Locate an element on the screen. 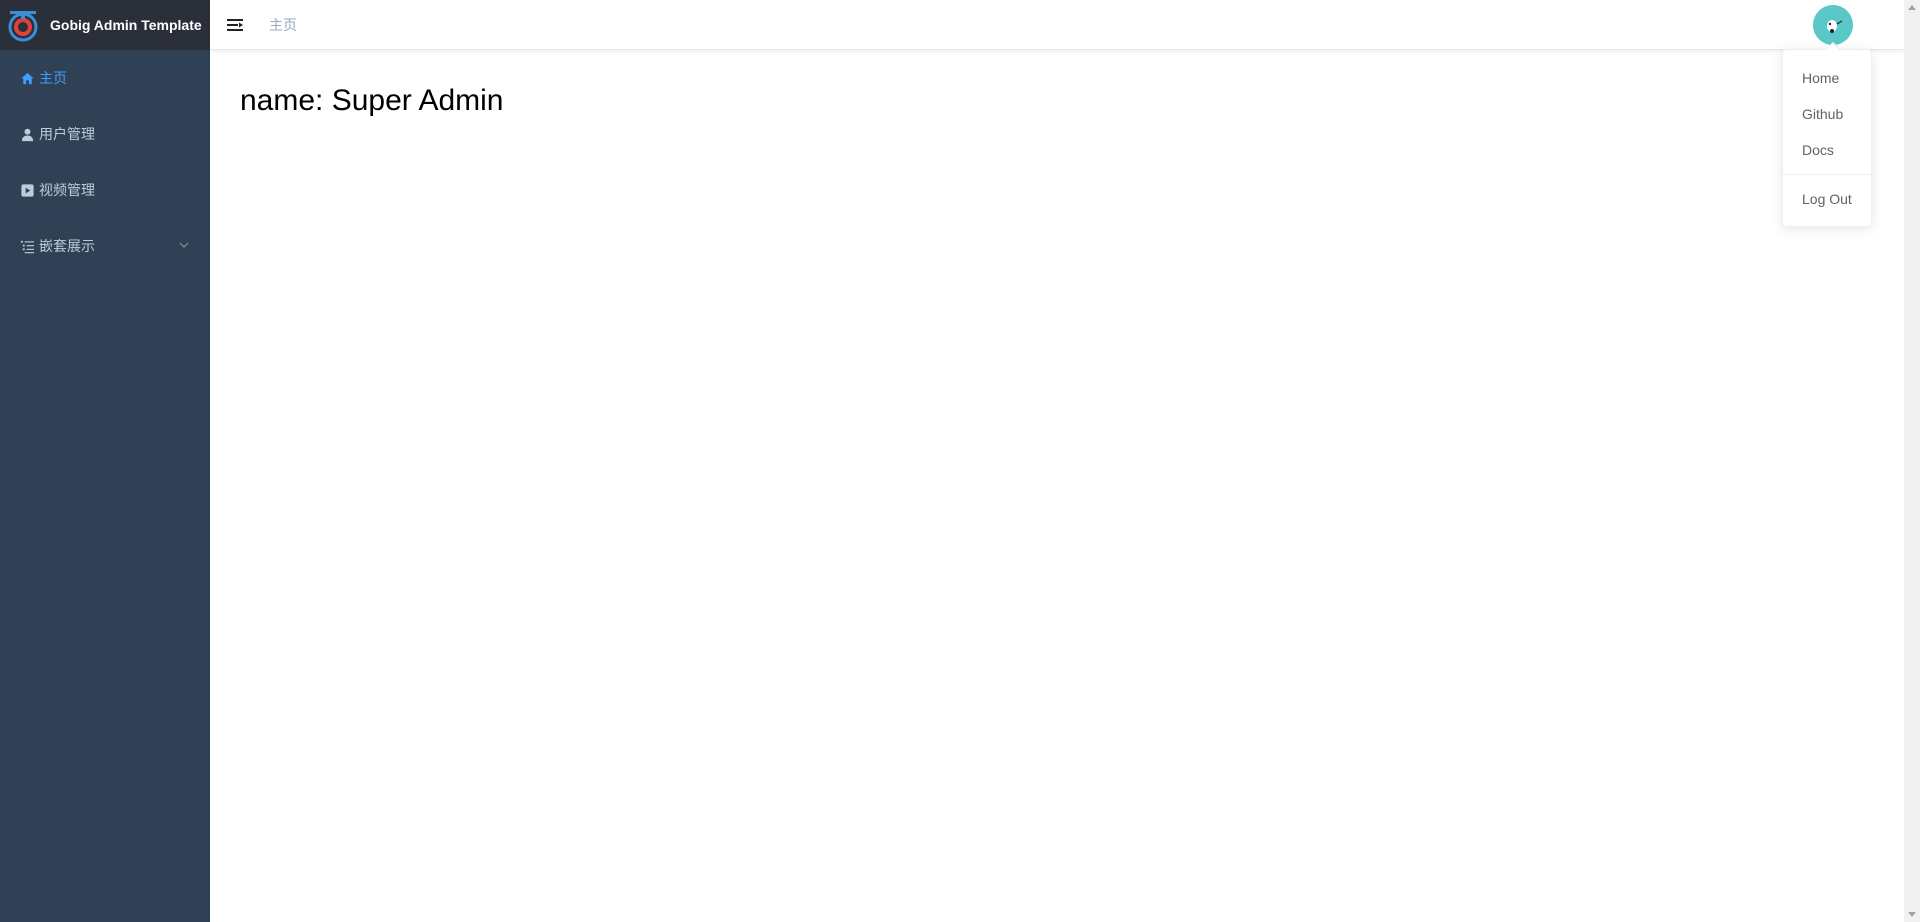  scrollbar-track is located at coordinates (1912, 461).